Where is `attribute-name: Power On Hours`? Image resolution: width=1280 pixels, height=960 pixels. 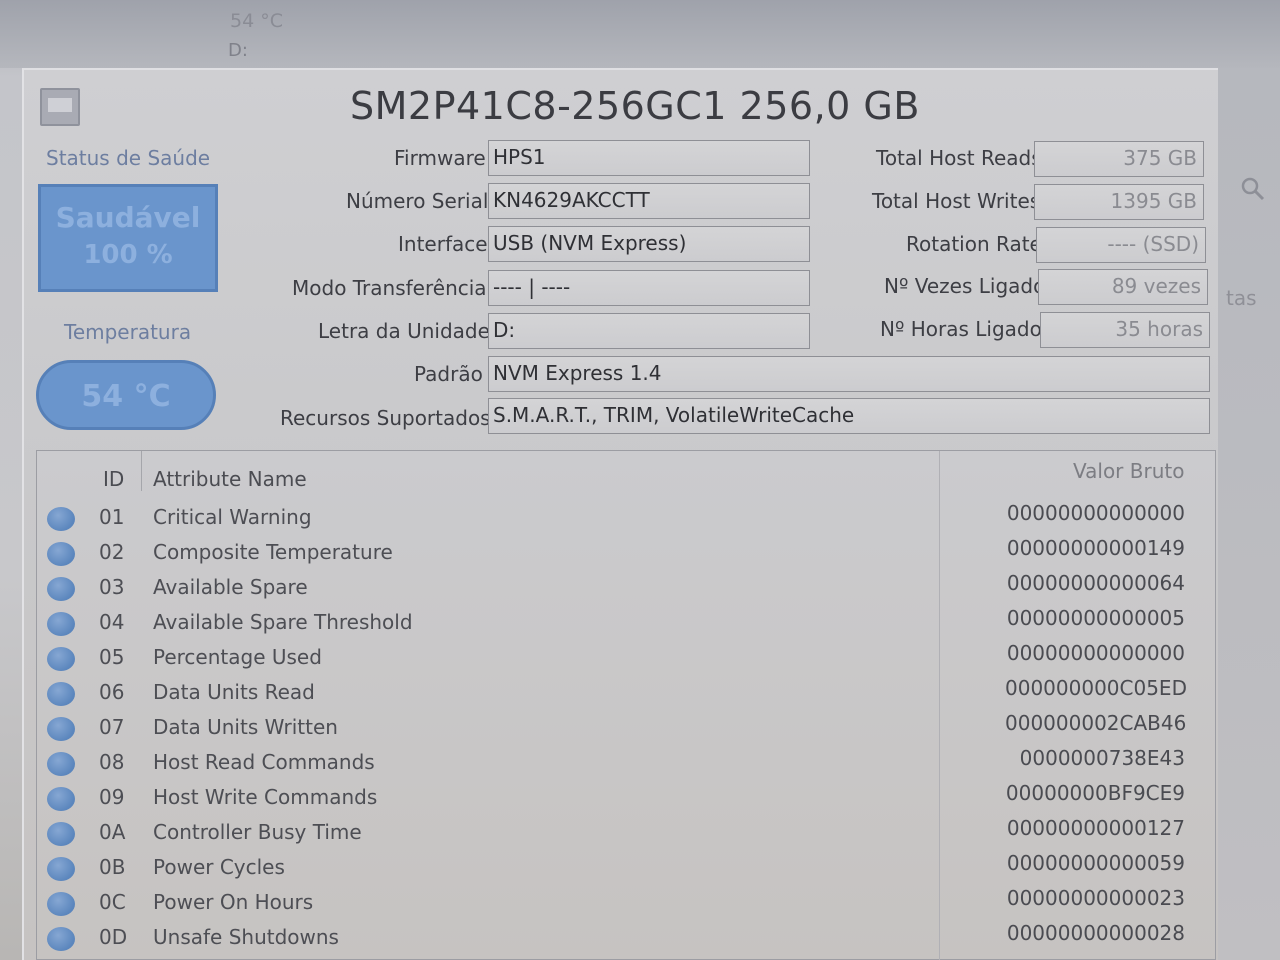 attribute-name: Power On Hours is located at coordinates (233, 902).